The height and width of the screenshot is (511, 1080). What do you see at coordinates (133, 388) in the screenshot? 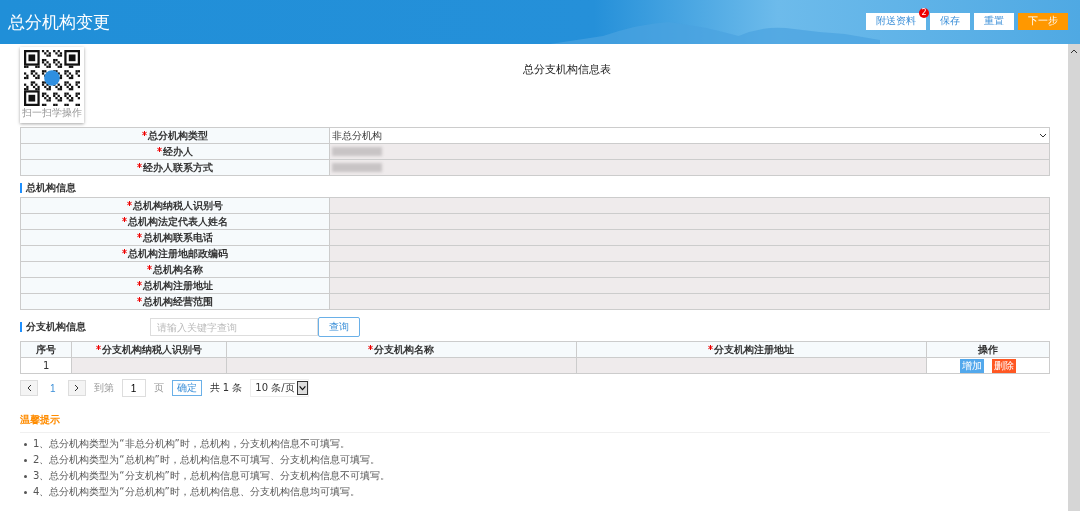
I see `page-input: 1` at bounding box center [133, 388].